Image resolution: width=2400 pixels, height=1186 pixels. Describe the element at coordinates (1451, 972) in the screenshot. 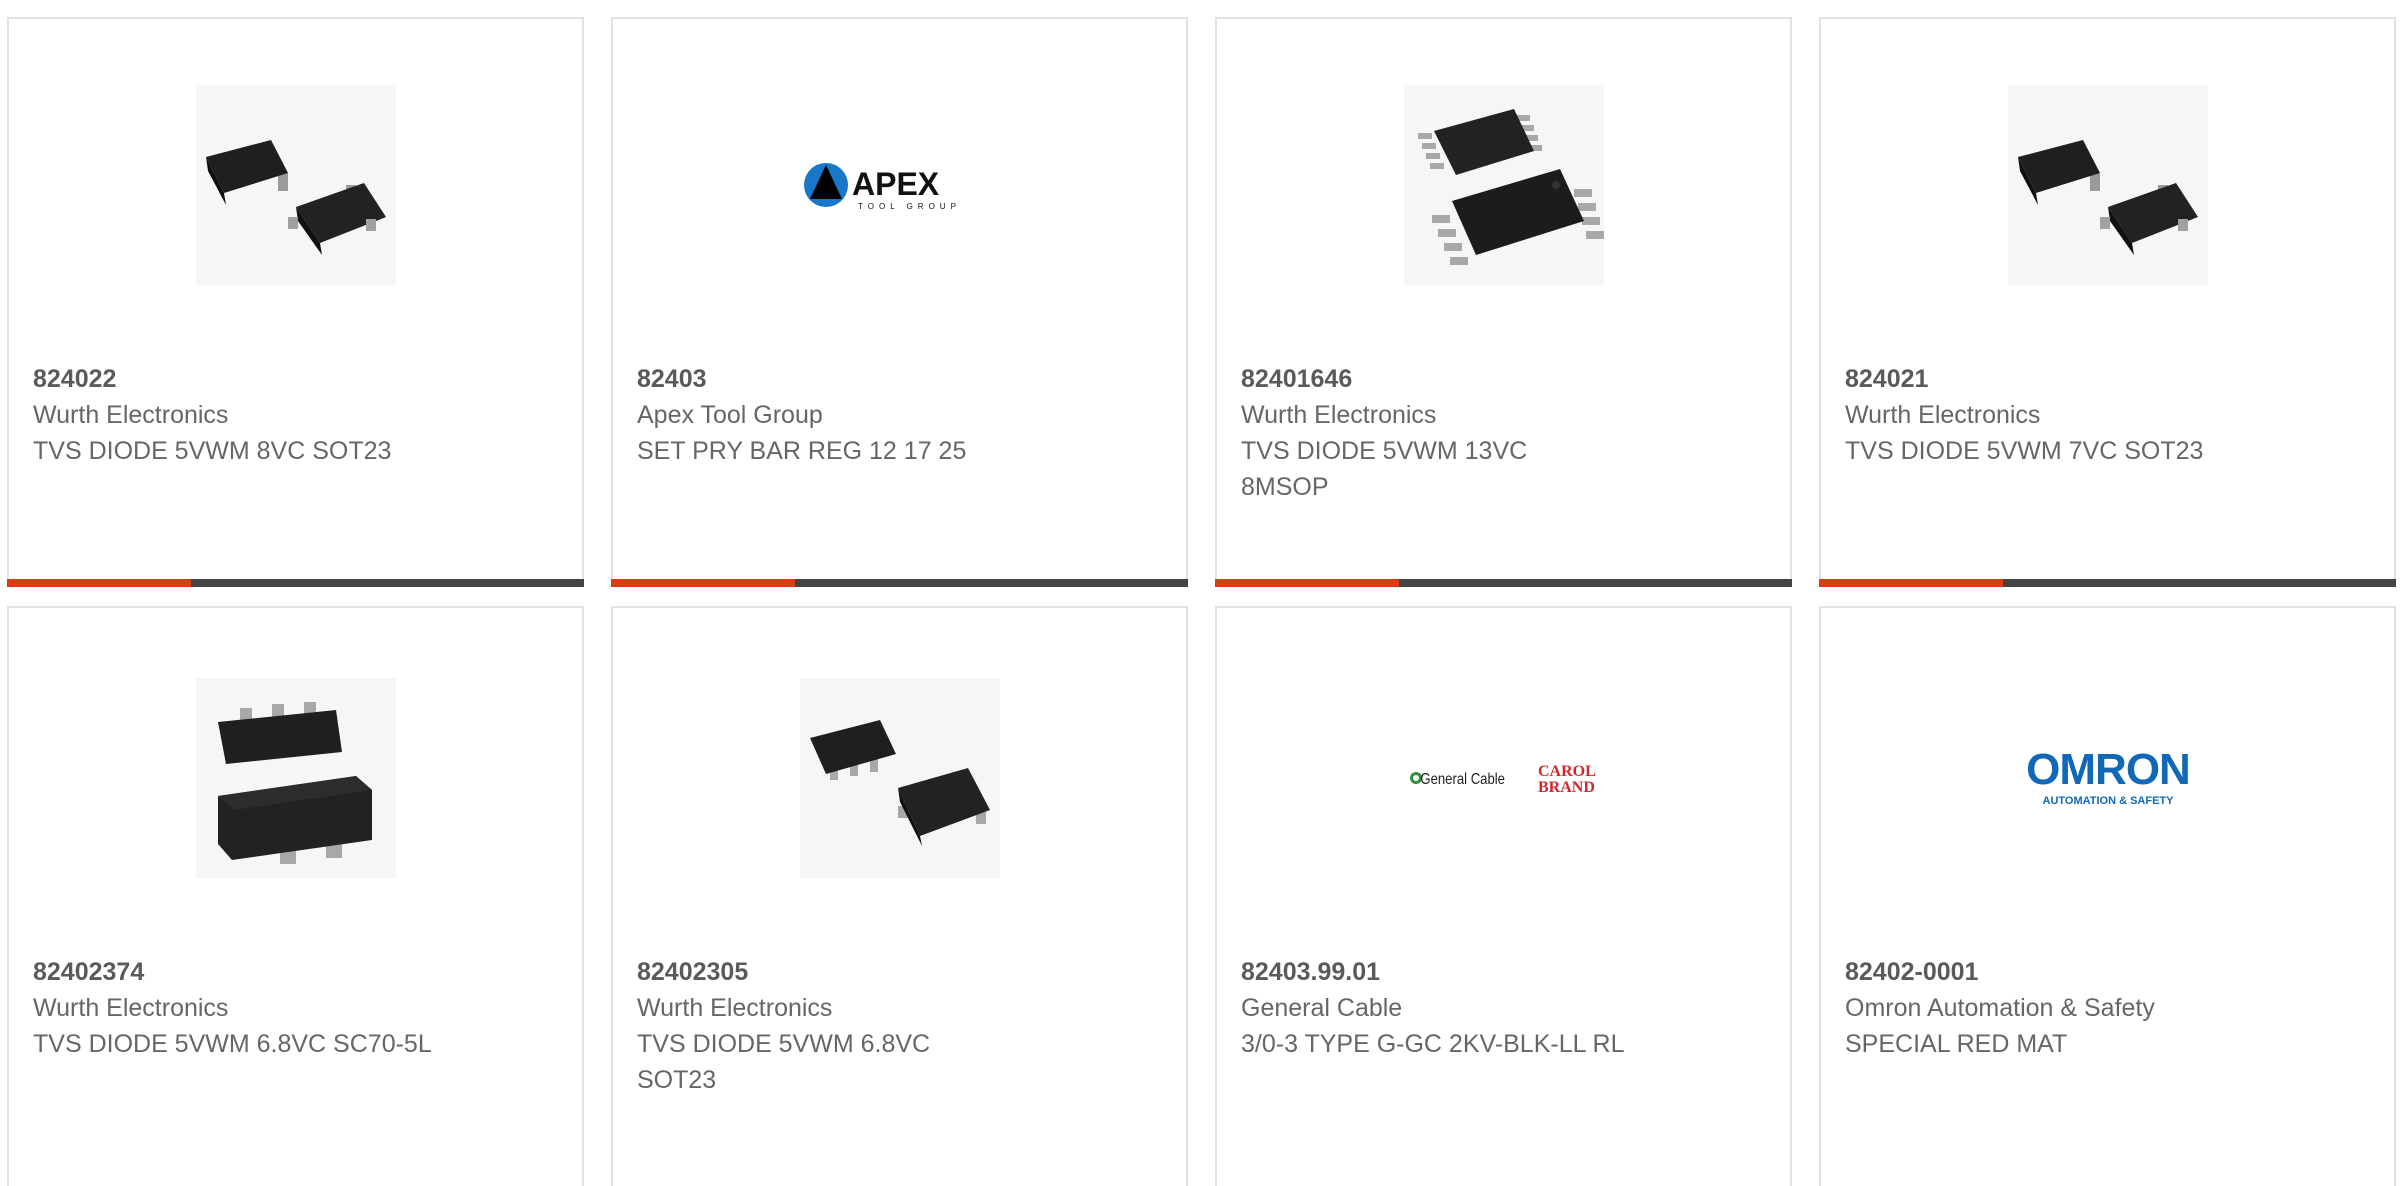

I see `part-number-link: 82403.99.01` at that location.